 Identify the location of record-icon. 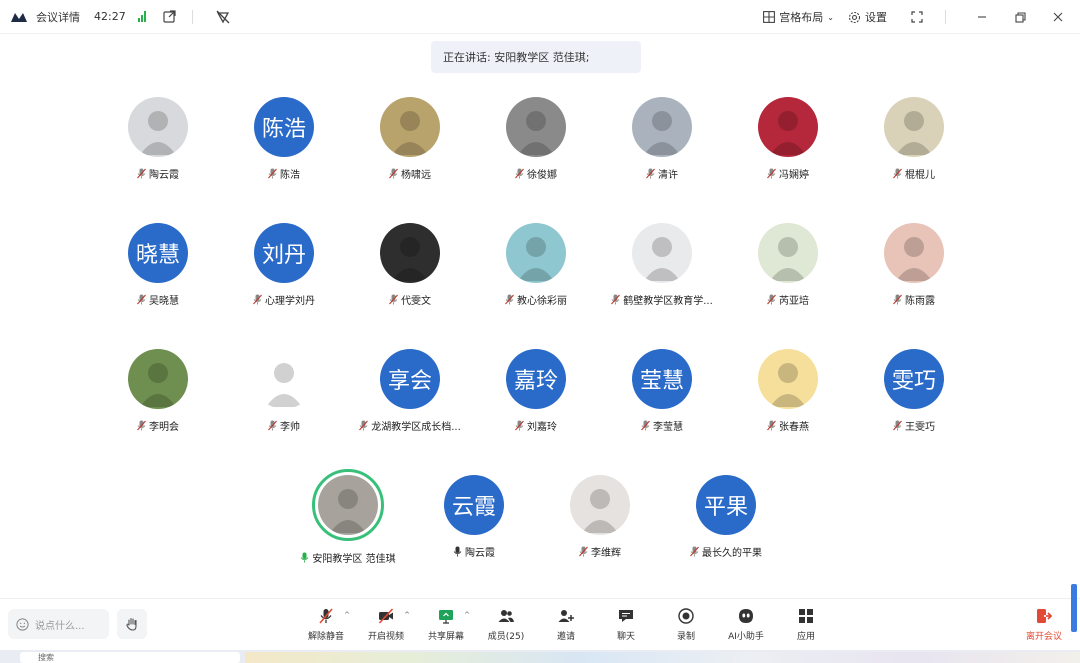
(686, 616).